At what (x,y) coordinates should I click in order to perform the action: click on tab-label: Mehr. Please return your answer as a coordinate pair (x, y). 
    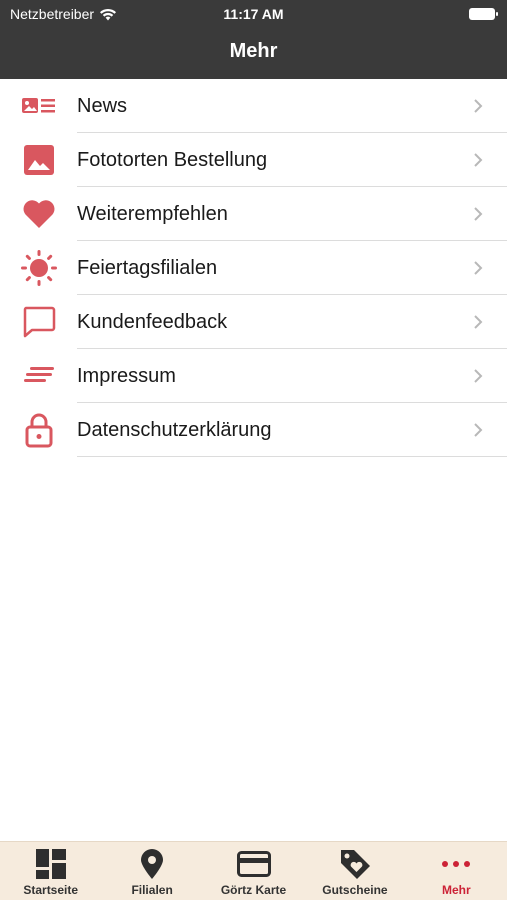
    Looking at the image, I should click on (456, 890).